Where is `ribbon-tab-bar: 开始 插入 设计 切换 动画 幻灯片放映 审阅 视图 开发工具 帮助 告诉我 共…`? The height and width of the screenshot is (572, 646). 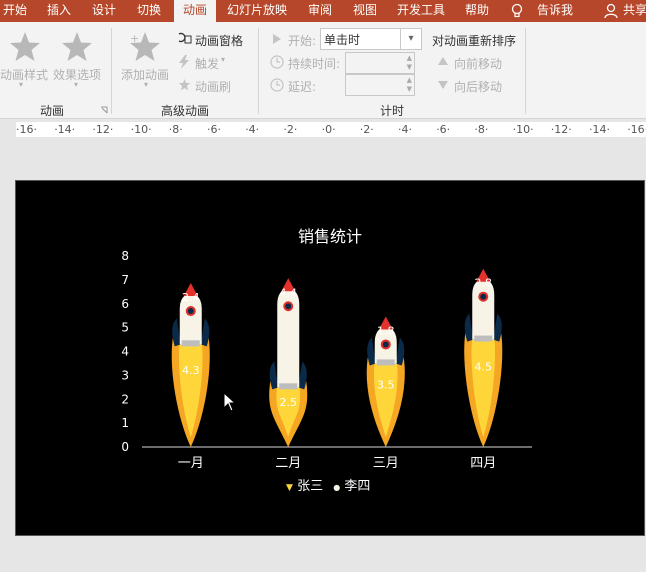
ribbon-tab-bar: 开始 插入 设计 切换 动画 幻灯片放映 审阅 视图 开发工具 帮助 告诉我 共… is located at coordinates (323, 11).